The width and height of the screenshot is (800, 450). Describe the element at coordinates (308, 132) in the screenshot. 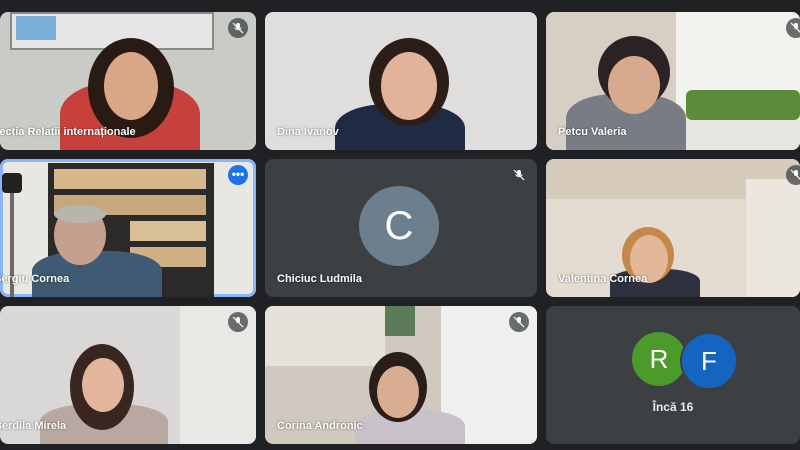

I see `participant-name: Dina Ivanov` at that location.